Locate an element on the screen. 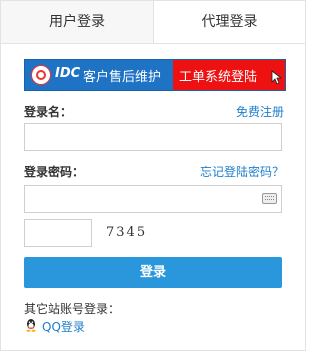 This screenshot has height=351, width=320. ticket-system-banner: IDC 客户售后维护 工单系统登陆 is located at coordinates (155, 75).